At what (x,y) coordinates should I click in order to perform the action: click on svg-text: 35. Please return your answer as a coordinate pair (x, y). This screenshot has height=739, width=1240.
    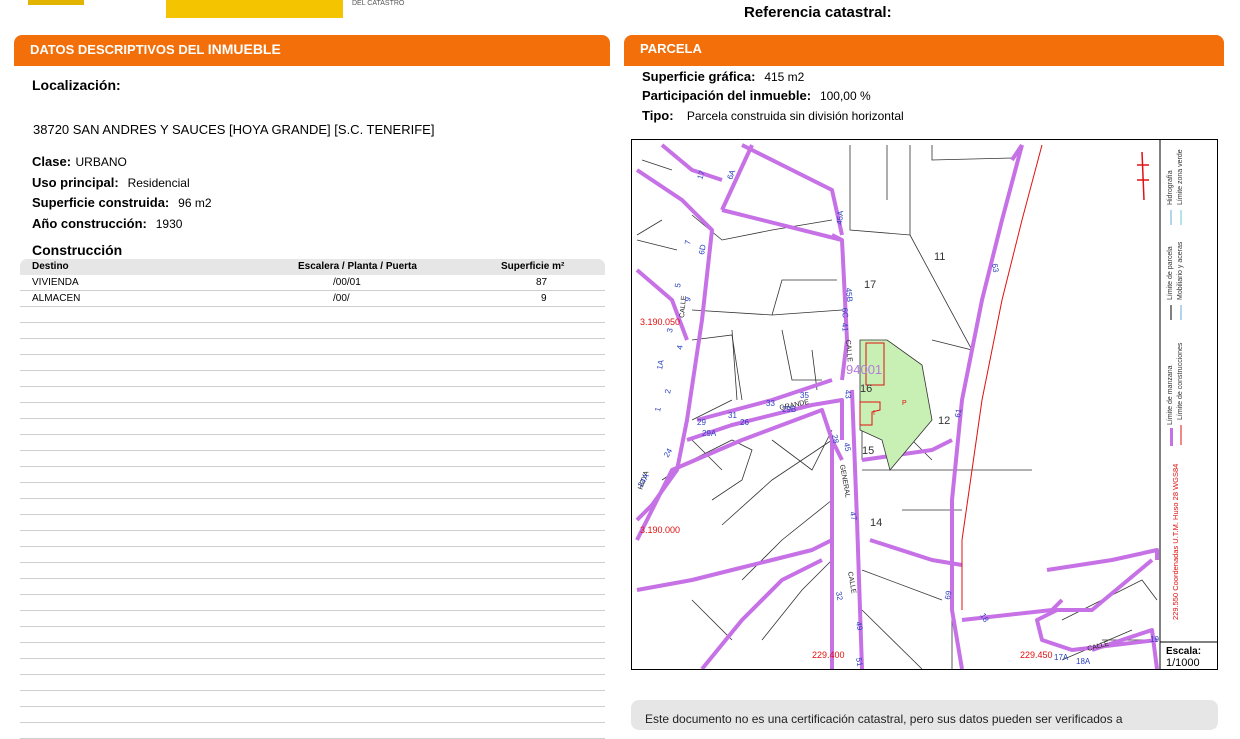
    Looking at the image, I should click on (804, 395).